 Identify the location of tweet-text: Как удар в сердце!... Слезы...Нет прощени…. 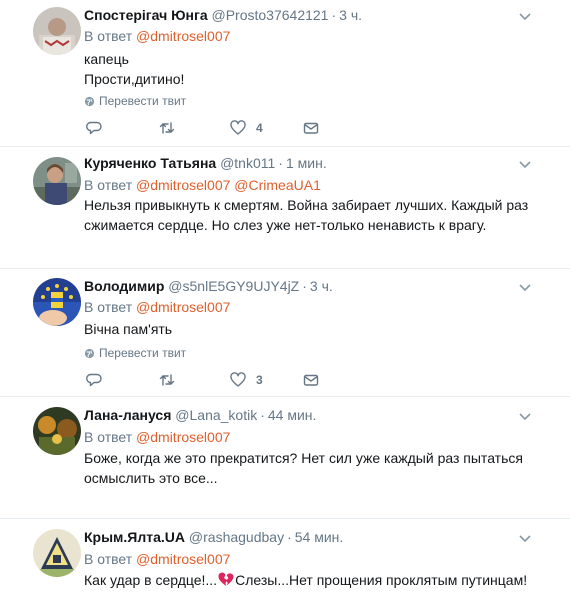
(305, 580).